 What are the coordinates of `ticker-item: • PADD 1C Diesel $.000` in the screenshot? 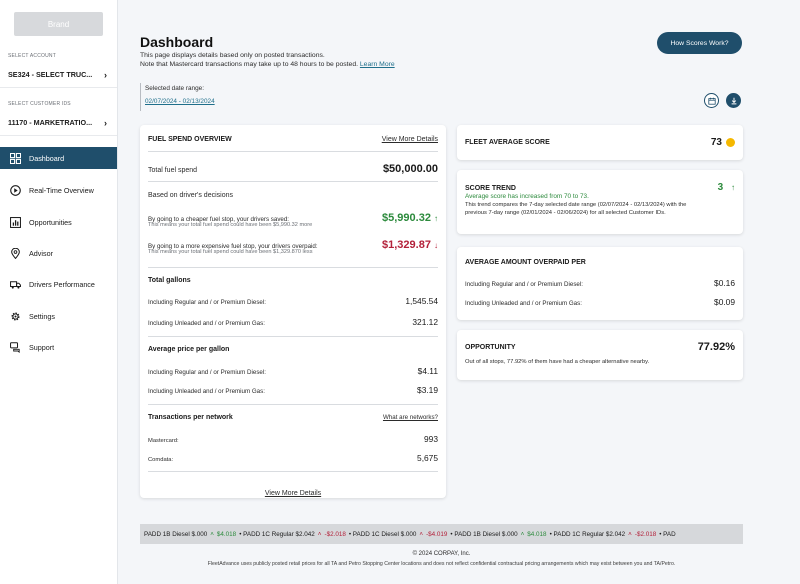 It's located at (382, 534).